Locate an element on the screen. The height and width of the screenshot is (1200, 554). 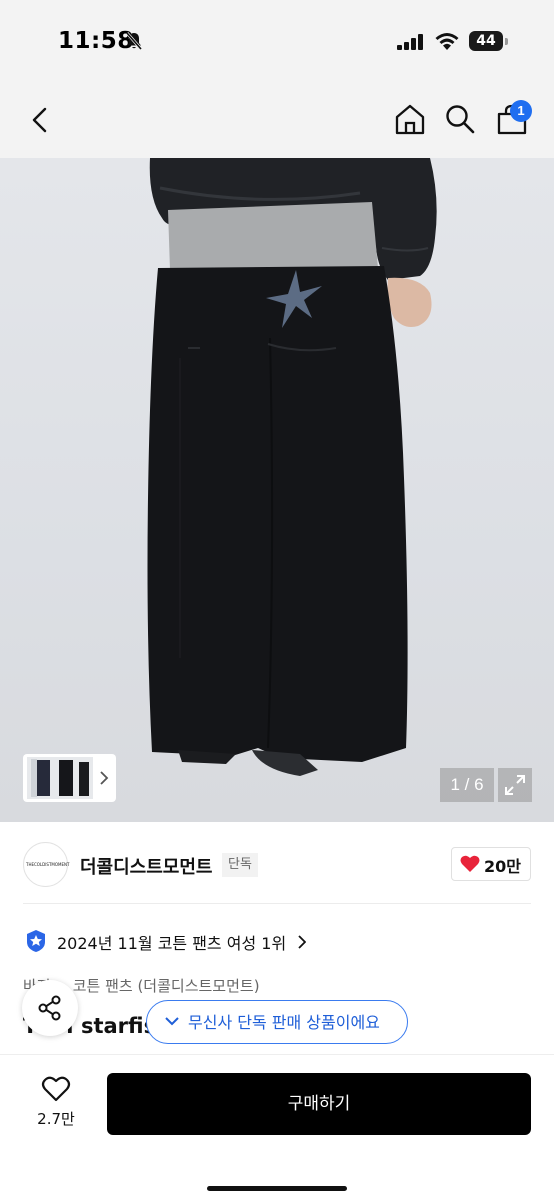
wifi-icon is located at coordinates (447, 41).